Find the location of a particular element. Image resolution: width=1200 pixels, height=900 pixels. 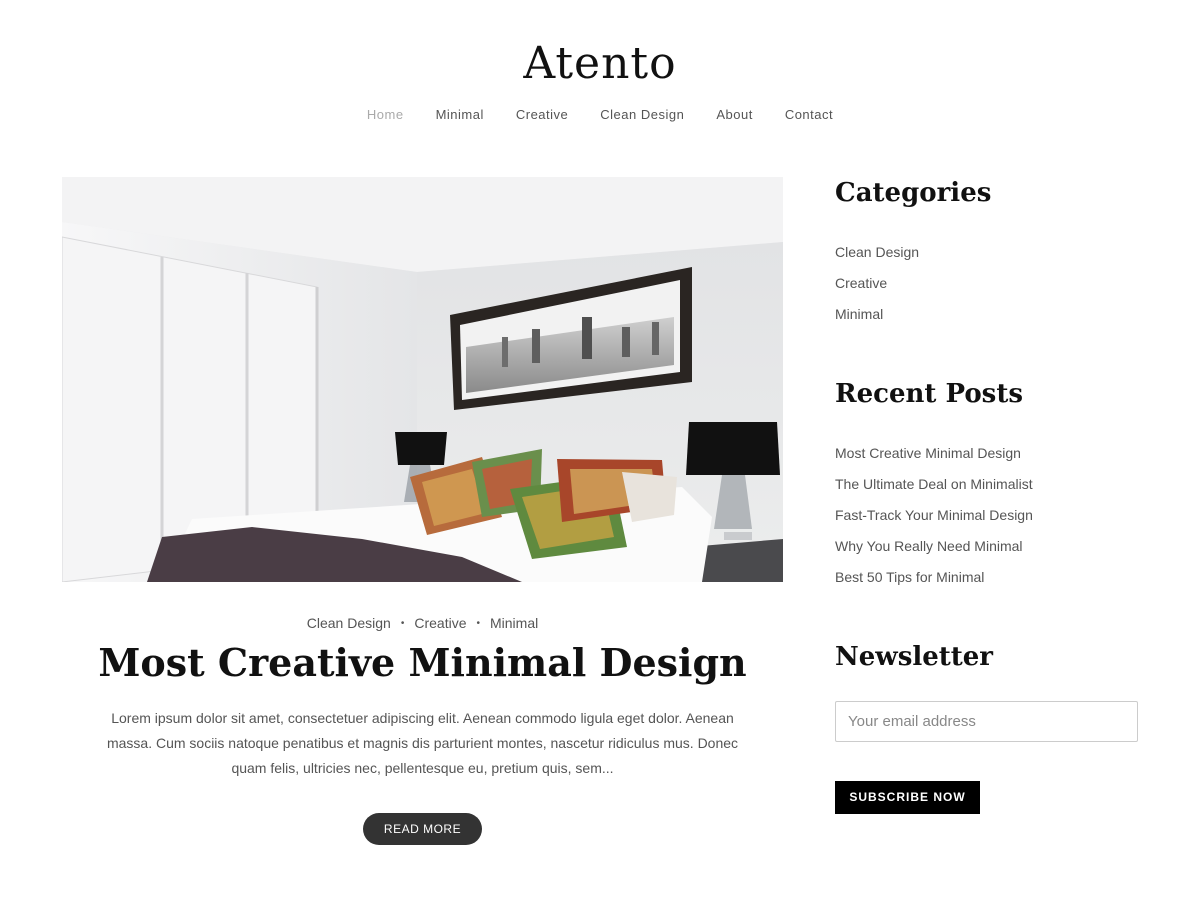

post-category-link: Clean Design is located at coordinates (349, 623).